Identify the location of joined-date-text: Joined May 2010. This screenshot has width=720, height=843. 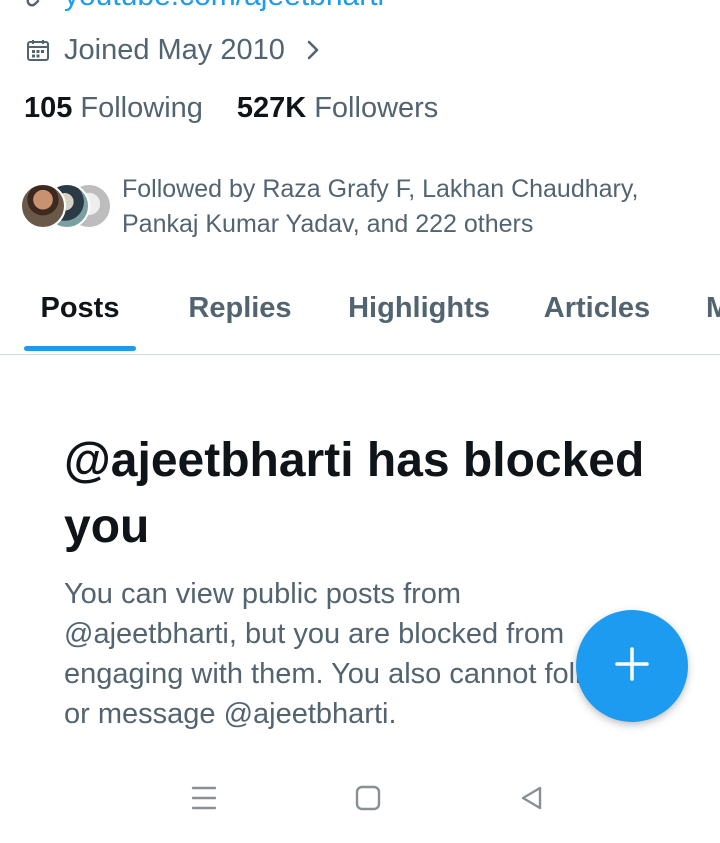
(174, 49).